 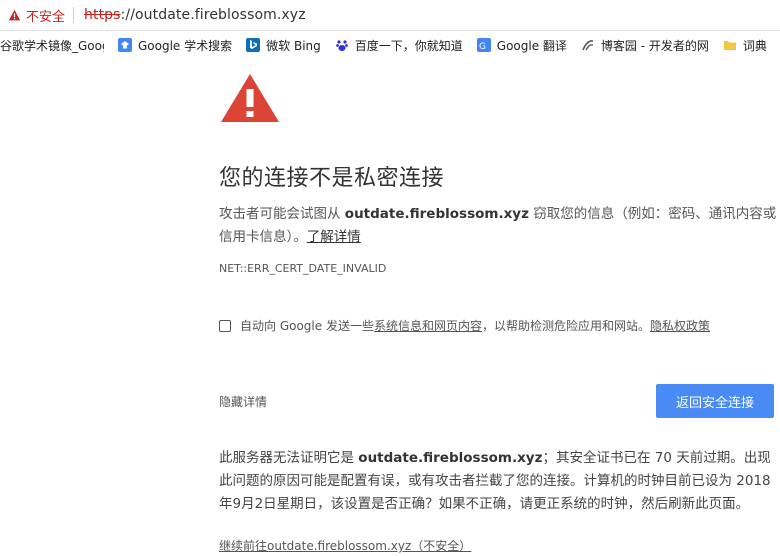 I want to click on bookmark-label: 词典, so click(x=754, y=45).